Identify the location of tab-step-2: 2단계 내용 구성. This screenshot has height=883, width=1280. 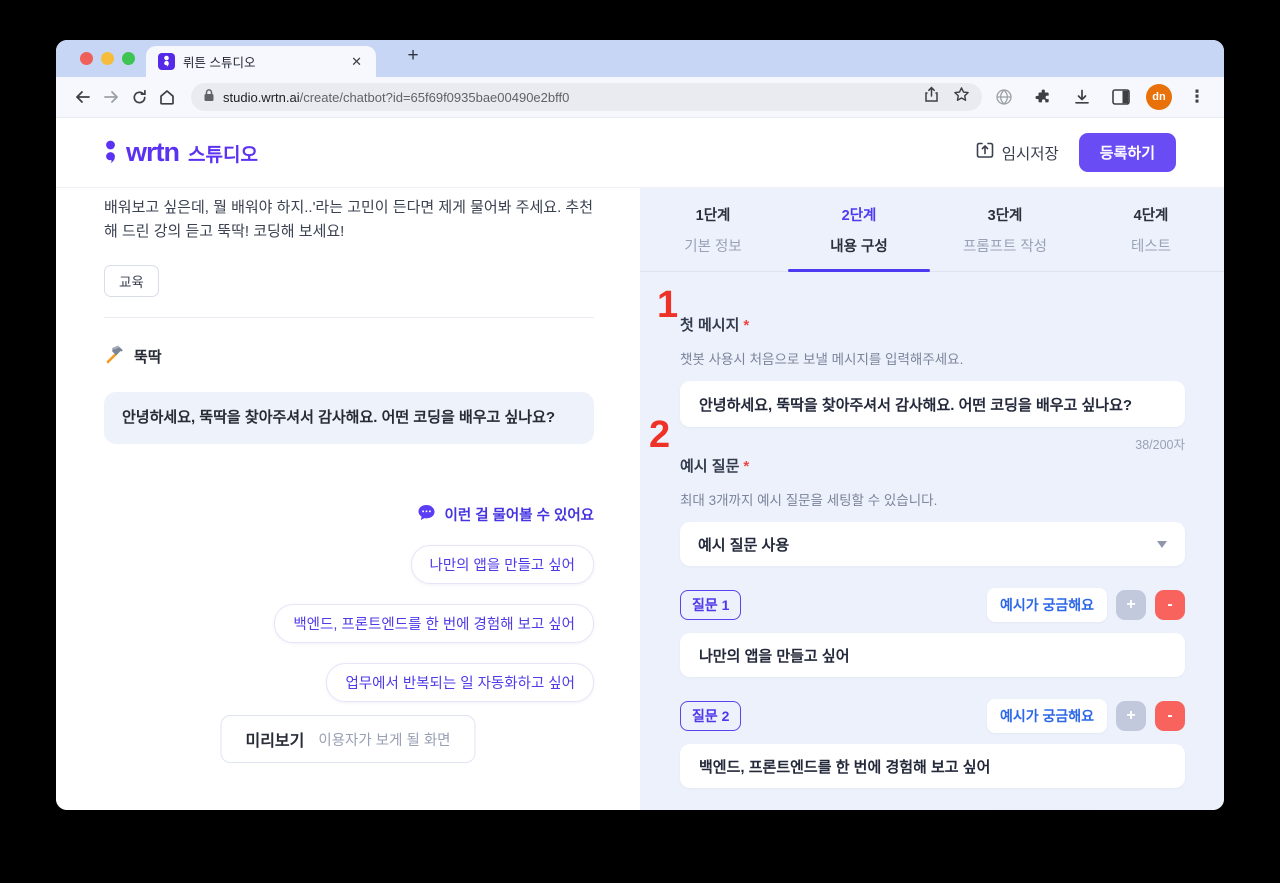
(859, 238).